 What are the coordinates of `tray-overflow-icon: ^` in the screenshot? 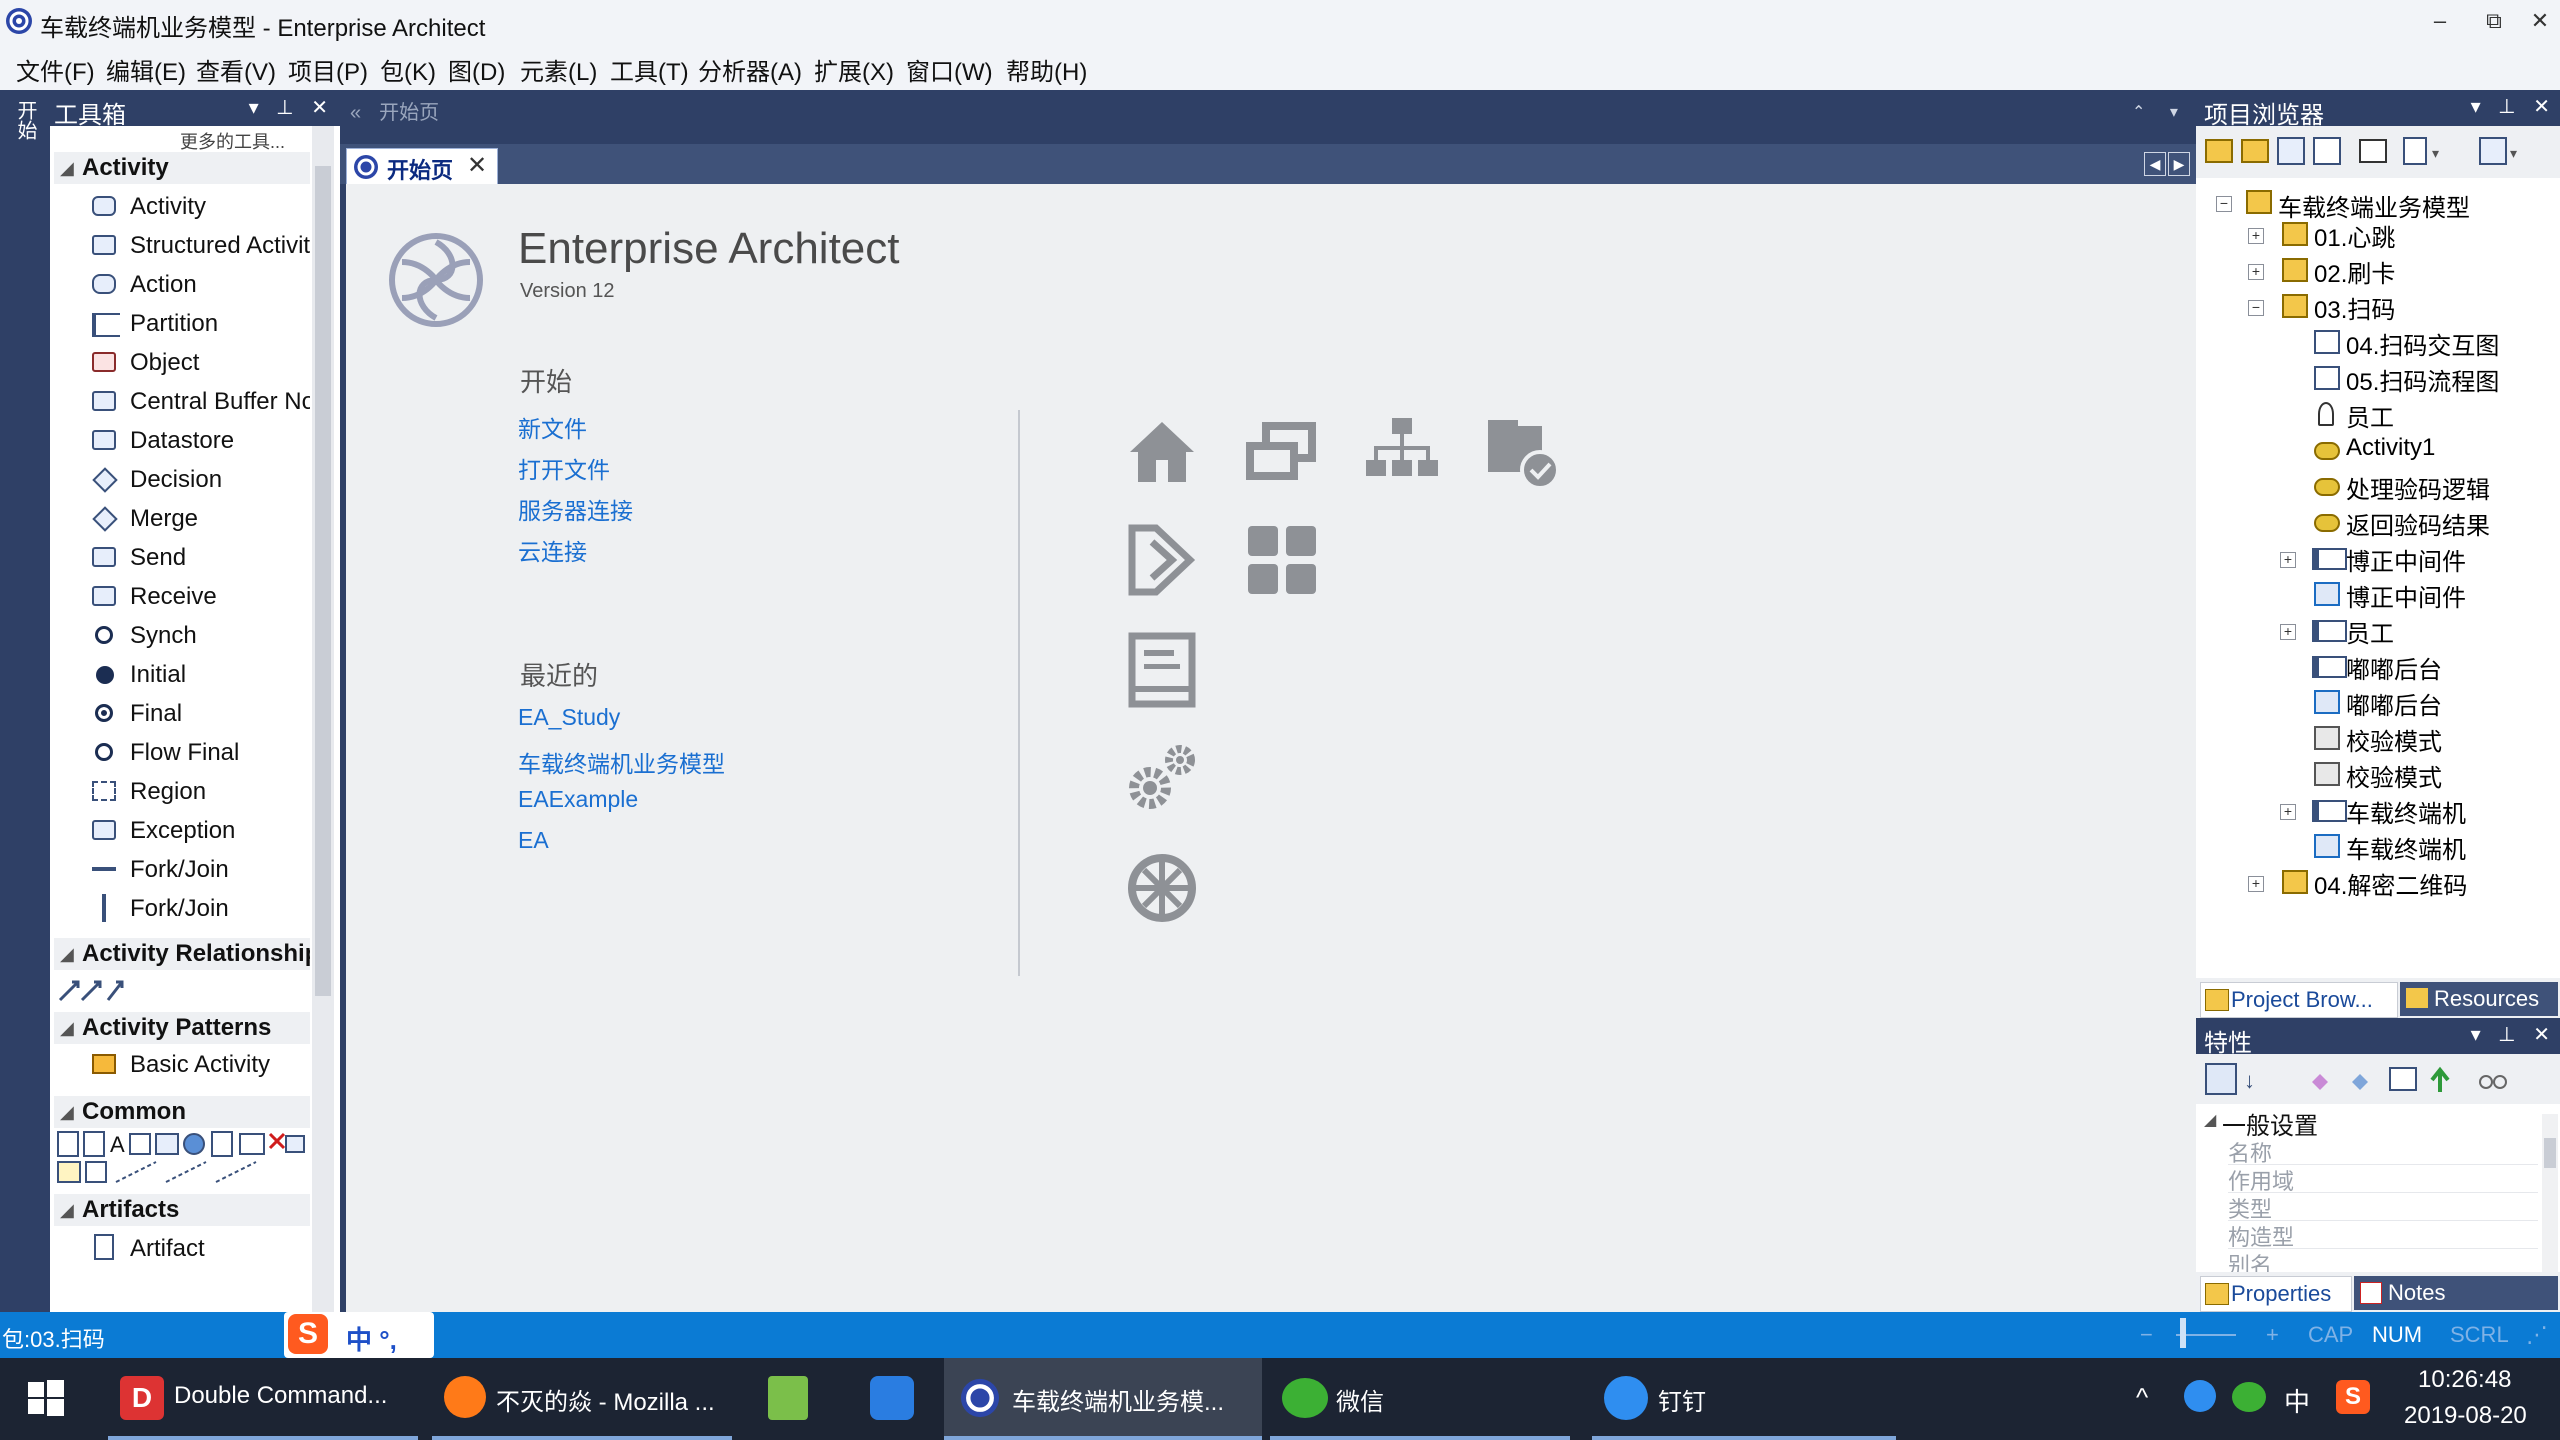 It's located at (2142, 1397).